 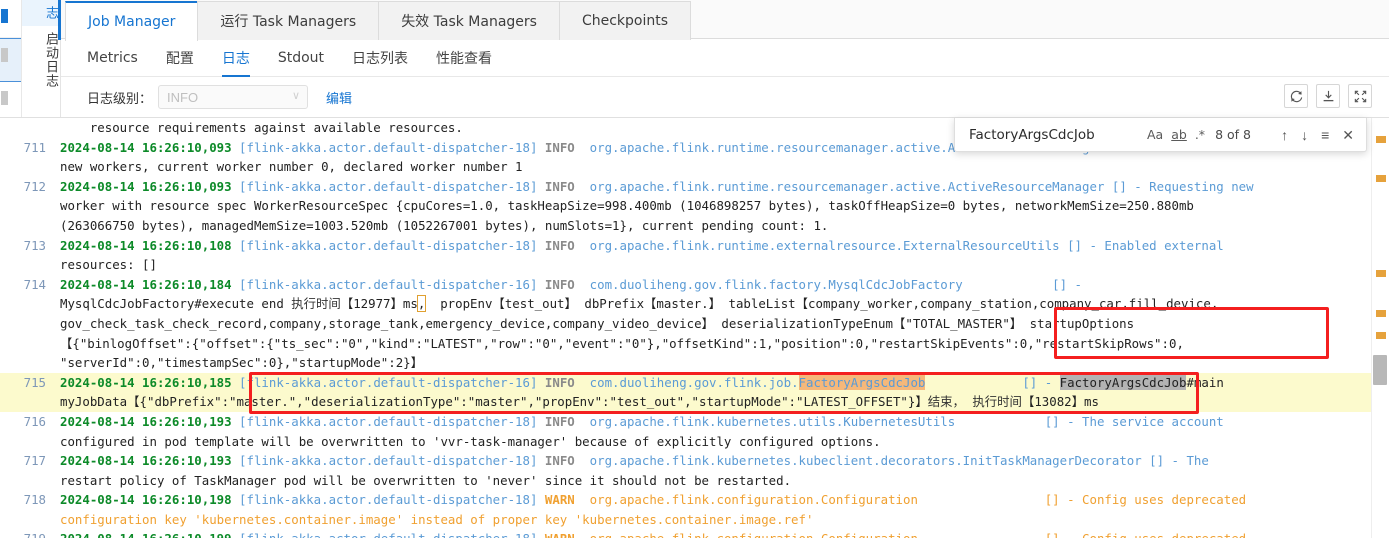 What do you see at coordinates (1380, 328) in the screenshot?
I see `log-scrollbar` at bounding box center [1380, 328].